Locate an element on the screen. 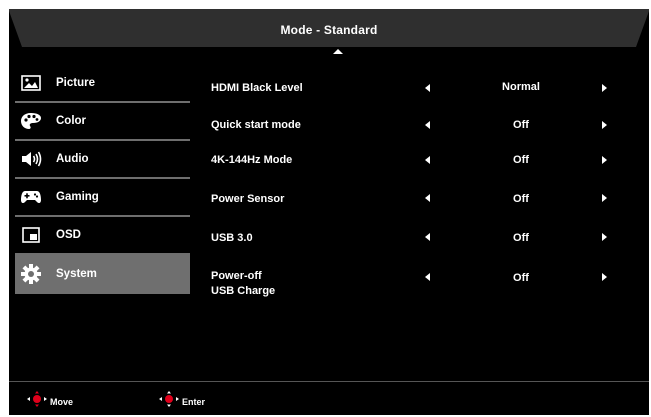  joystick-move-icon is located at coordinates (37, 401).